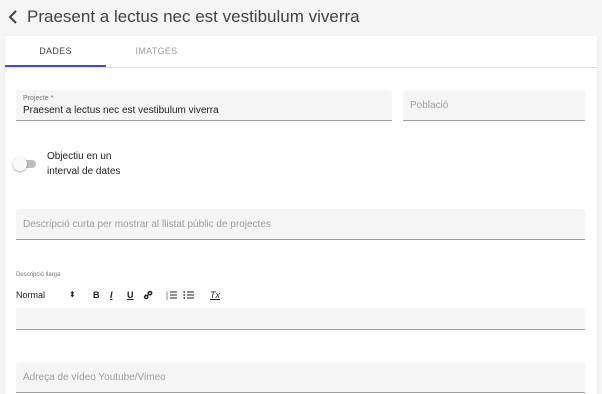 The image size is (602, 394). What do you see at coordinates (167, 299) in the screenshot?
I see `svg-text: 3` at bounding box center [167, 299].